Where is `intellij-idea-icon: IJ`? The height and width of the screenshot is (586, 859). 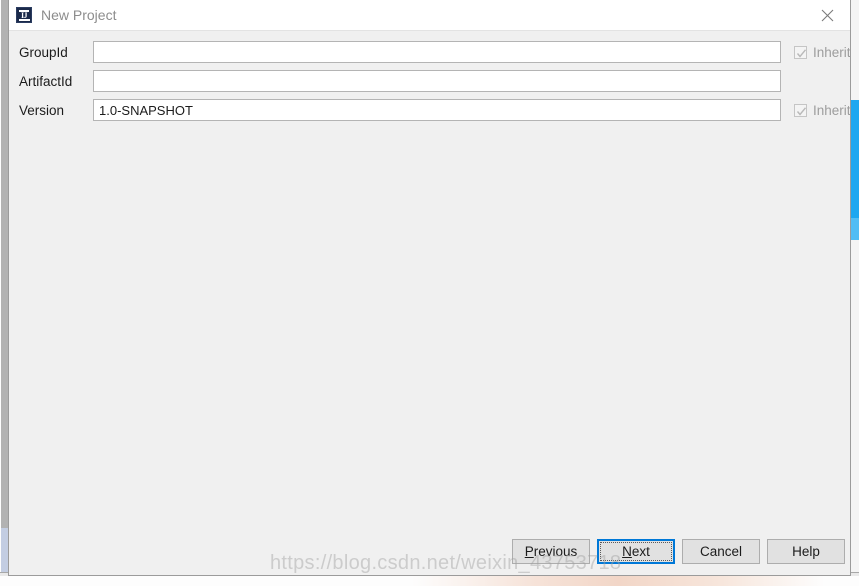 intellij-idea-icon: IJ is located at coordinates (24, 15).